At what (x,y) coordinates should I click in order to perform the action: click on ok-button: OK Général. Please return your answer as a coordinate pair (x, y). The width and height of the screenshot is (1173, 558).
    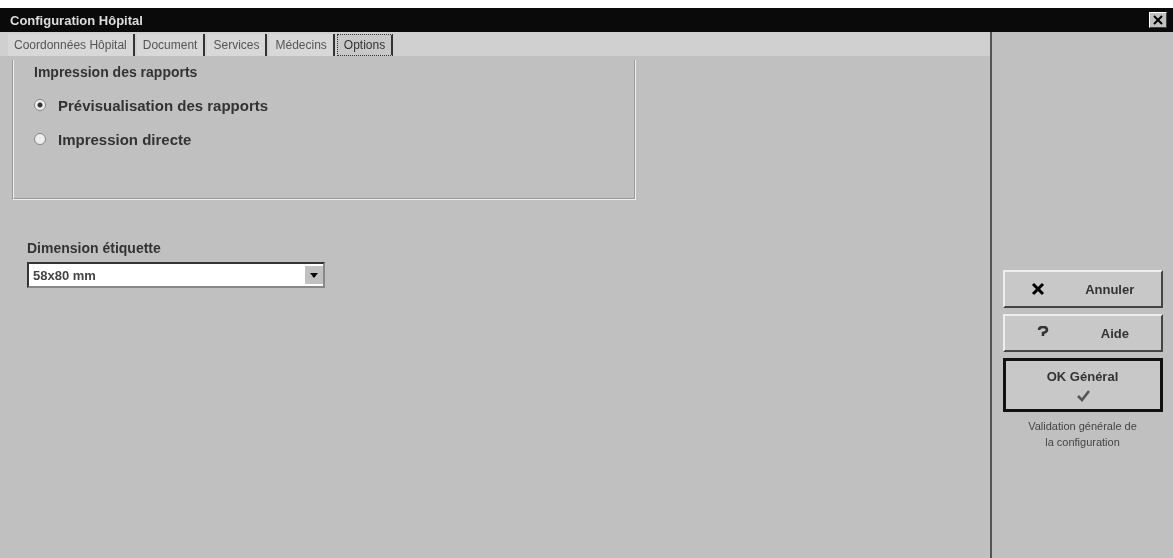
    Looking at the image, I should click on (1082, 385).